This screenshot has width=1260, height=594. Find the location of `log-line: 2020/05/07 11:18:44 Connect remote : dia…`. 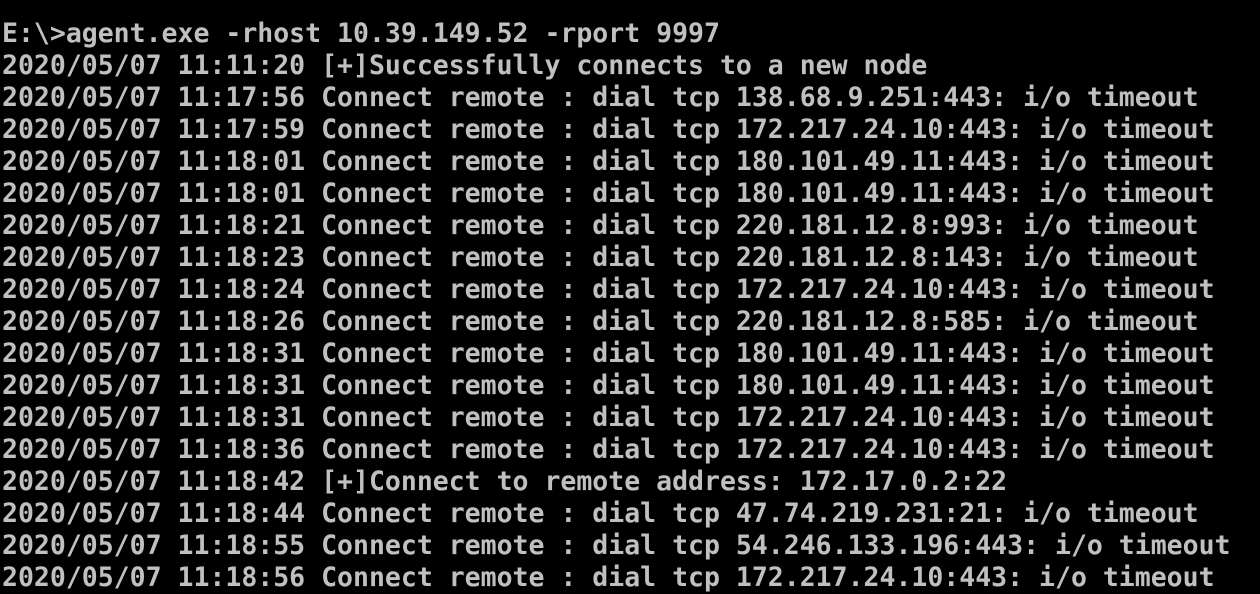

log-line: 2020/05/07 11:18:44 Connect remote : dia… is located at coordinates (600, 513).